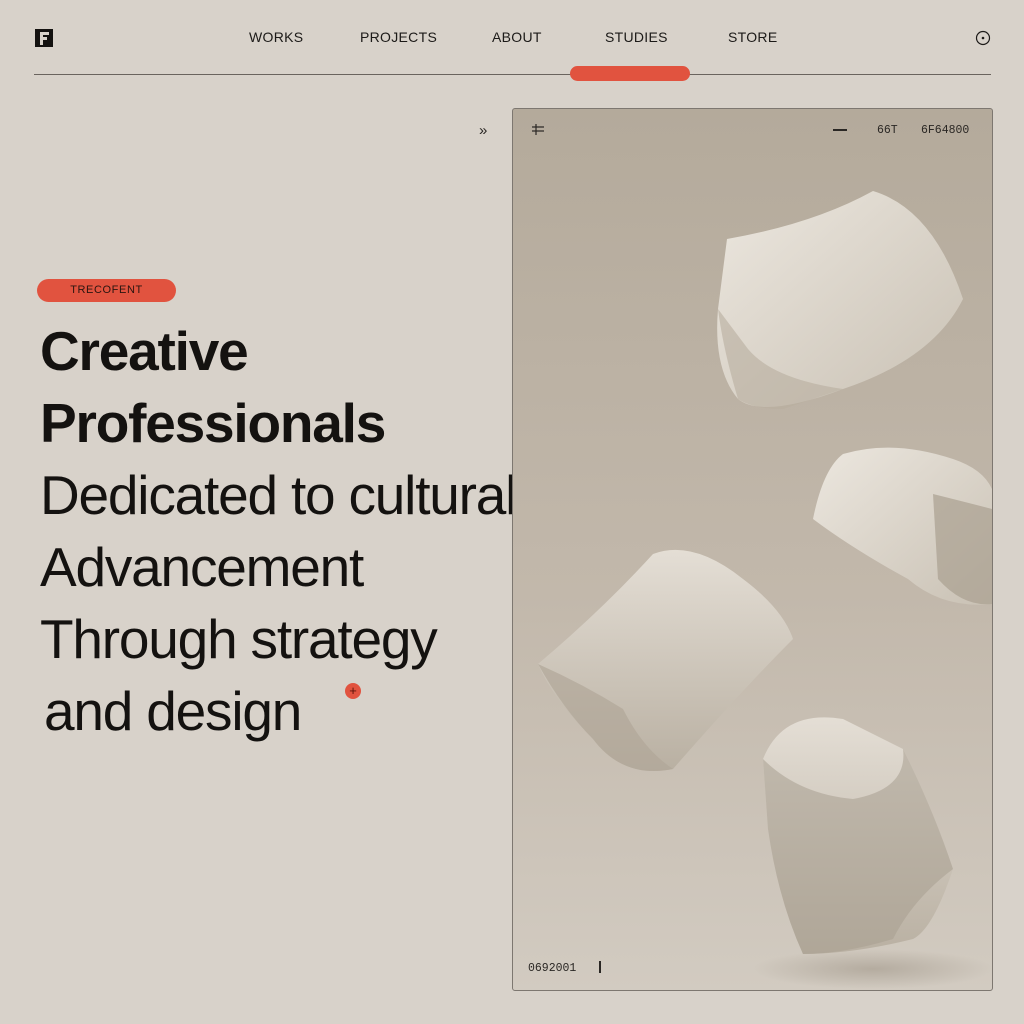 This screenshot has height=1024, width=1024. I want to click on hero-tag: TRECOFENT, so click(106, 290).